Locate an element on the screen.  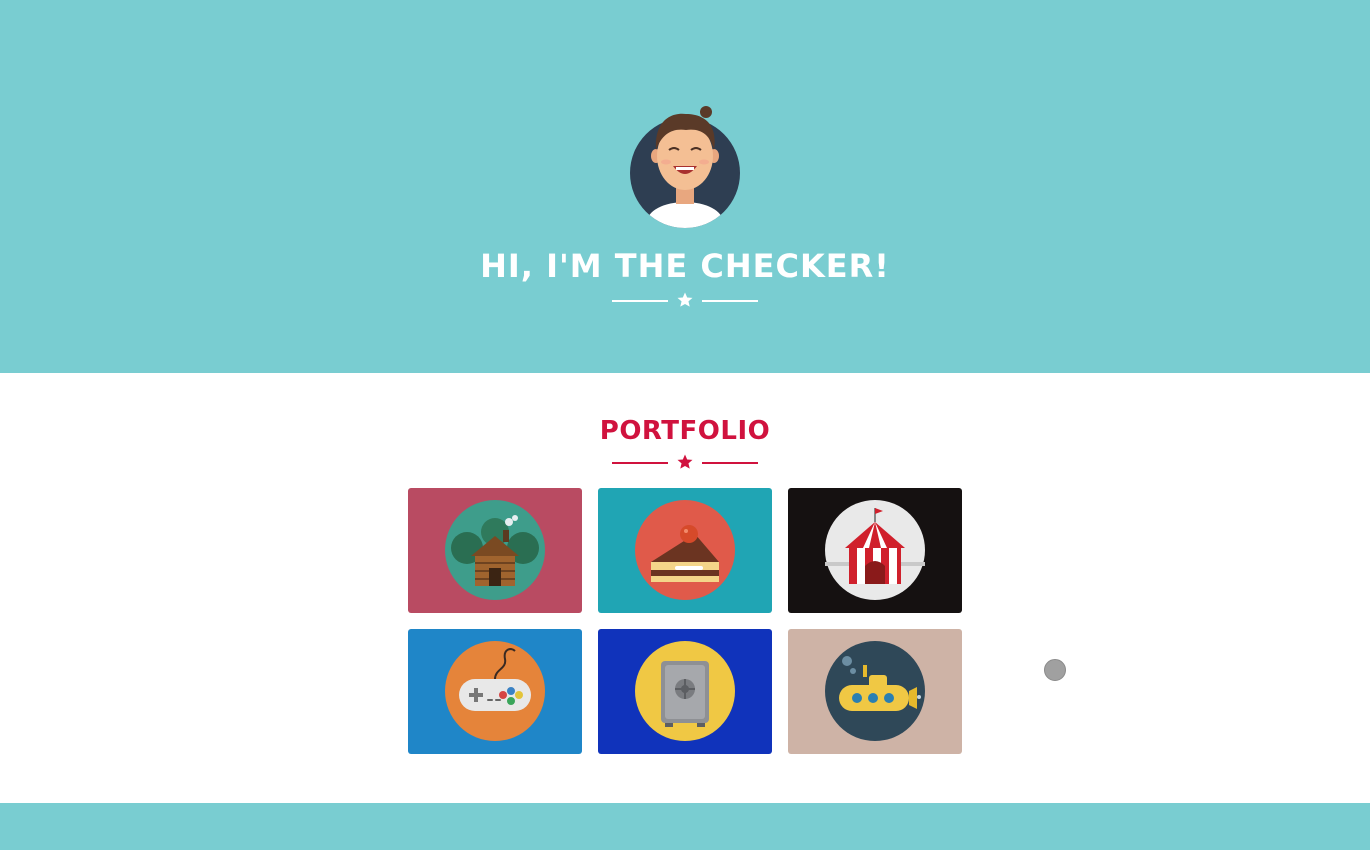
circus-tent-icon is located at coordinates (875, 550).